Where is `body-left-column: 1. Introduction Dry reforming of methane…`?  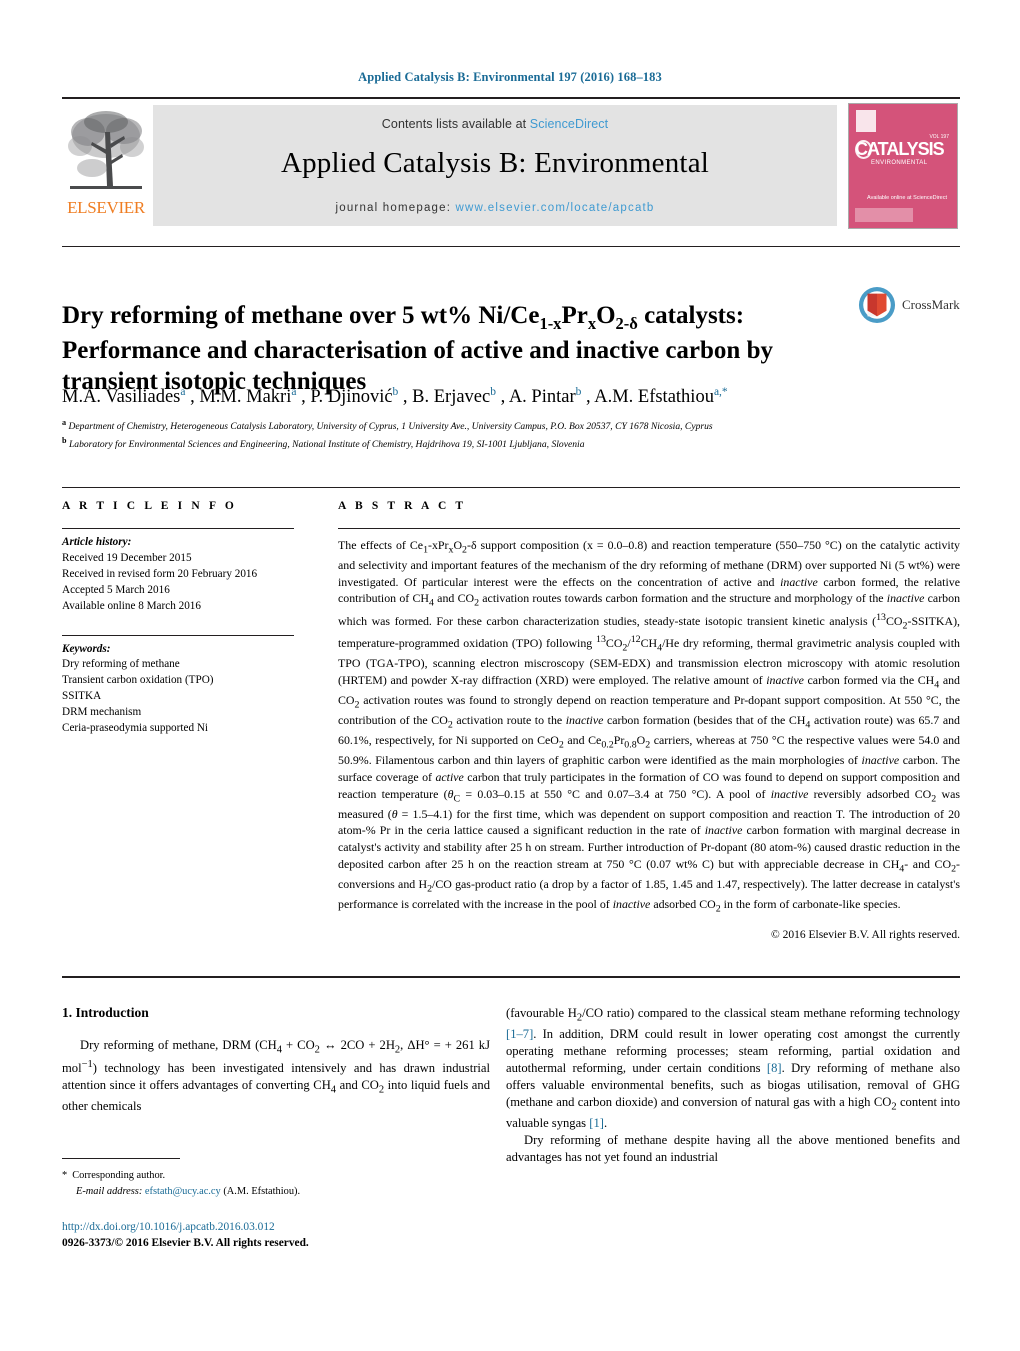 body-left-column: 1. Introduction Dry reforming of methane… is located at coordinates (276, 1060).